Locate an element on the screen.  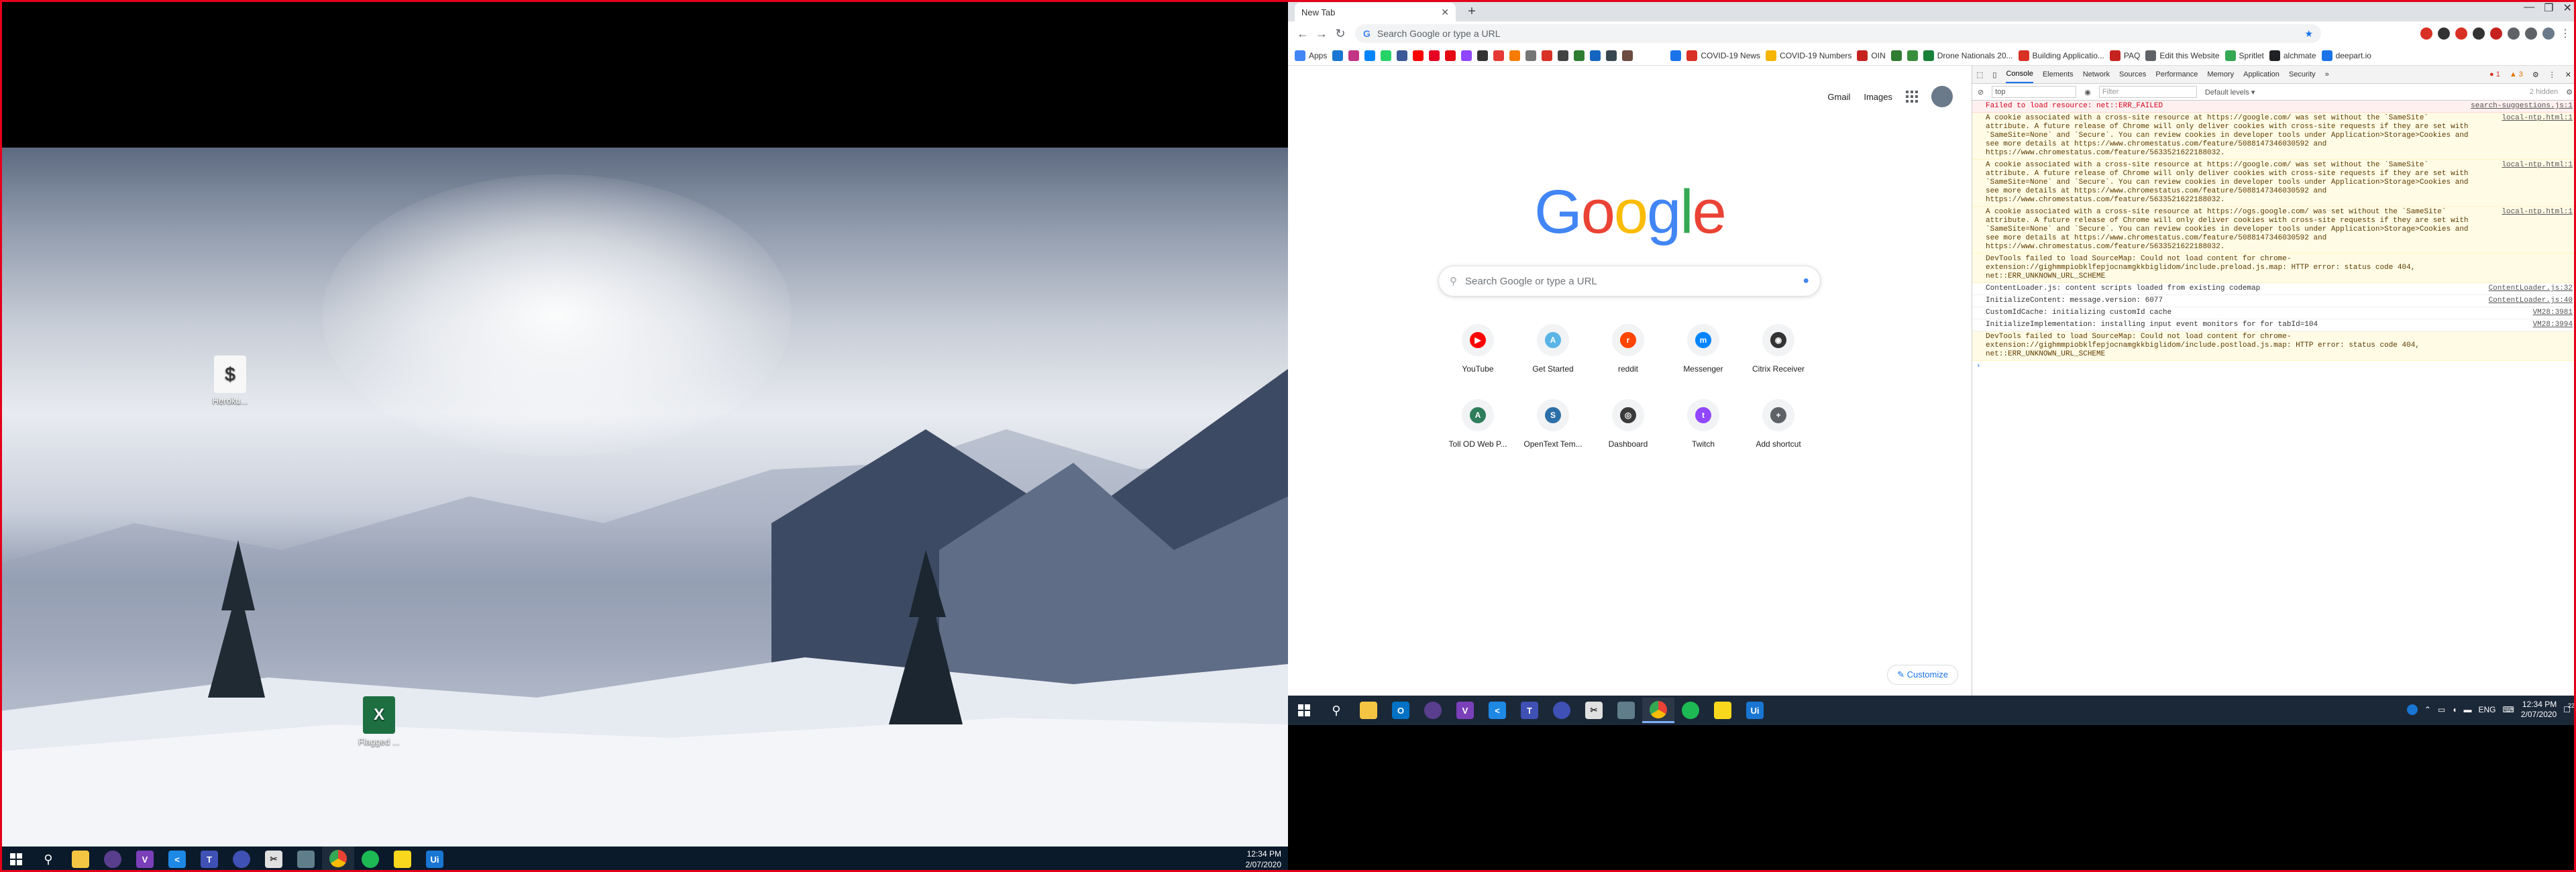
tab-new-tab: New Tab ✕ is located at coordinates (1375, 12).